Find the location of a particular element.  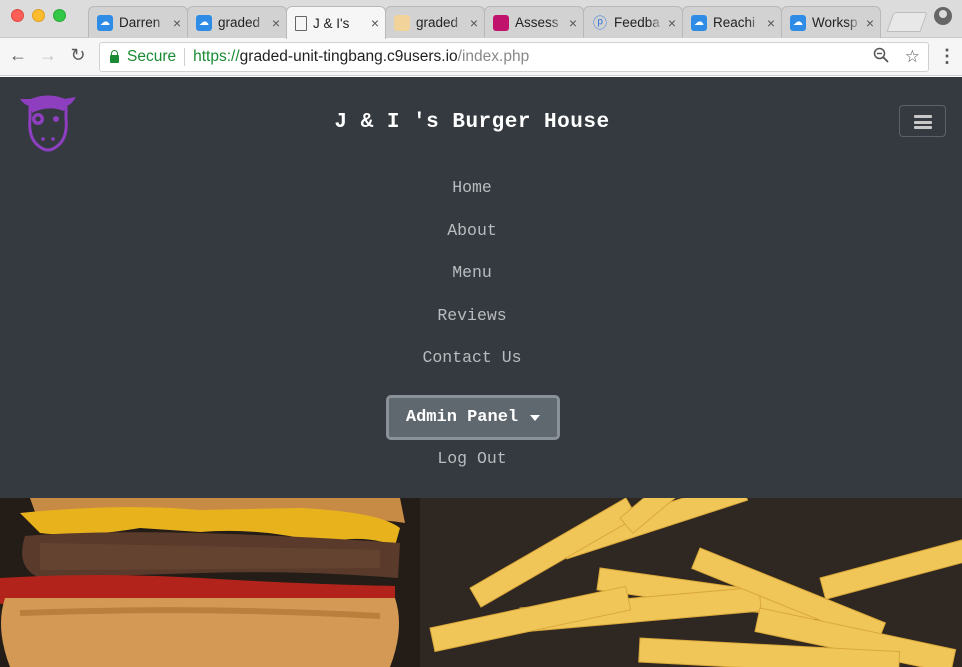

forward-arrow-icon: → is located at coordinates (48, 55).